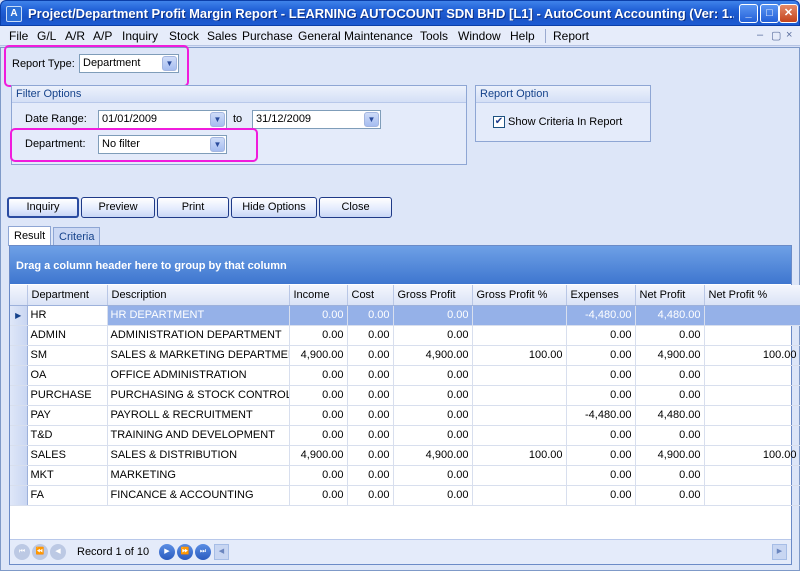 The height and width of the screenshot is (571, 800). What do you see at coordinates (185, 552) in the screenshot?
I see `next-page-icon: ⏩` at bounding box center [185, 552].